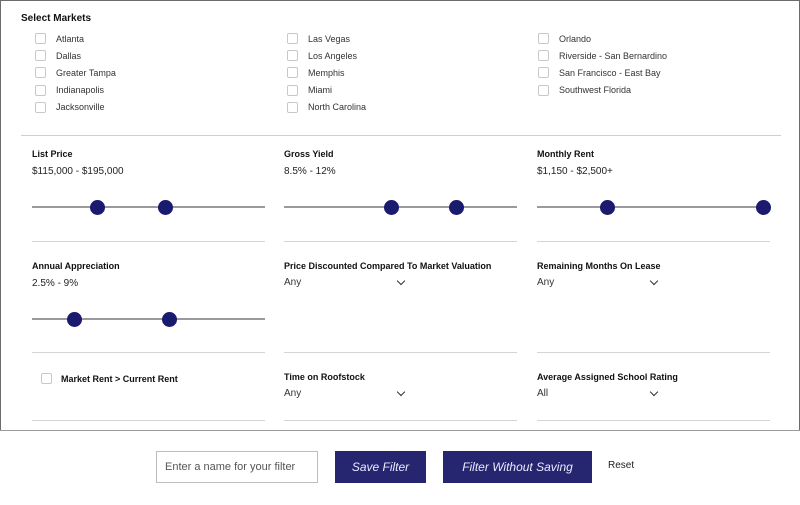  Describe the element at coordinates (602, 55) in the screenshot. I see `market-item-riverside: Riverside - San Bernardino` at that location.